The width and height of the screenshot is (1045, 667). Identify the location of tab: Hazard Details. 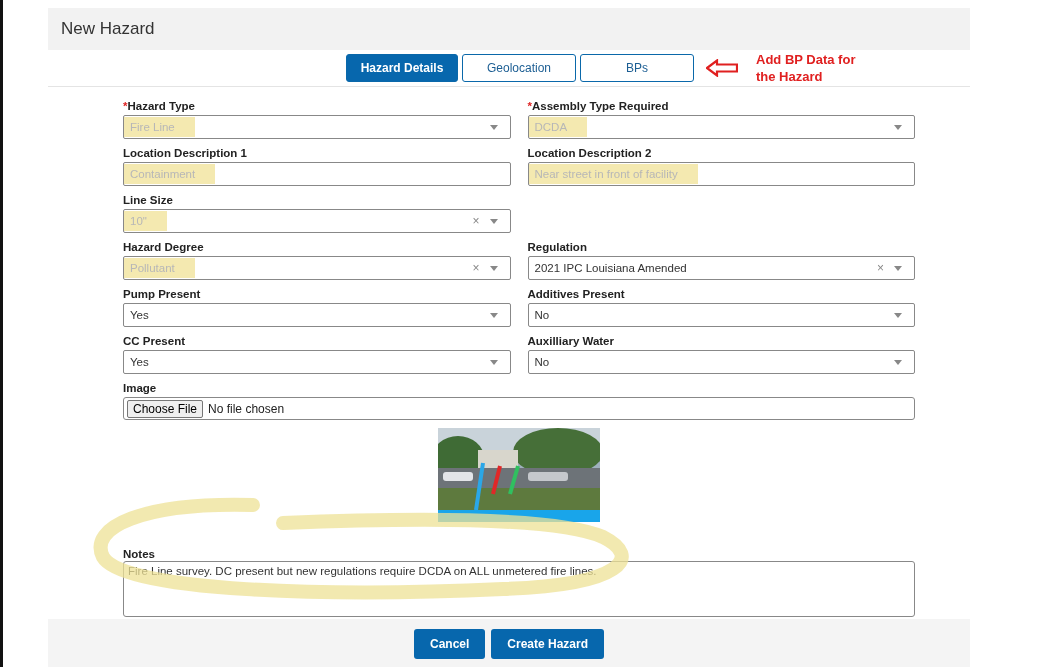
(402, 68).